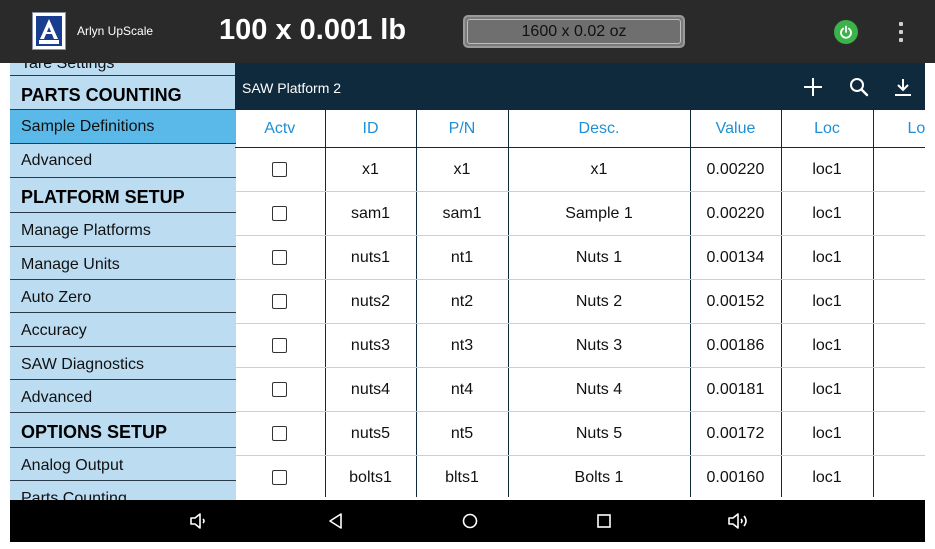 The height and width of the screenshot is (549, 935). What do you see at coordinates (599, 169) in the screenshot?
I see `cell-desc: x1` at bounding box center [599, 169].